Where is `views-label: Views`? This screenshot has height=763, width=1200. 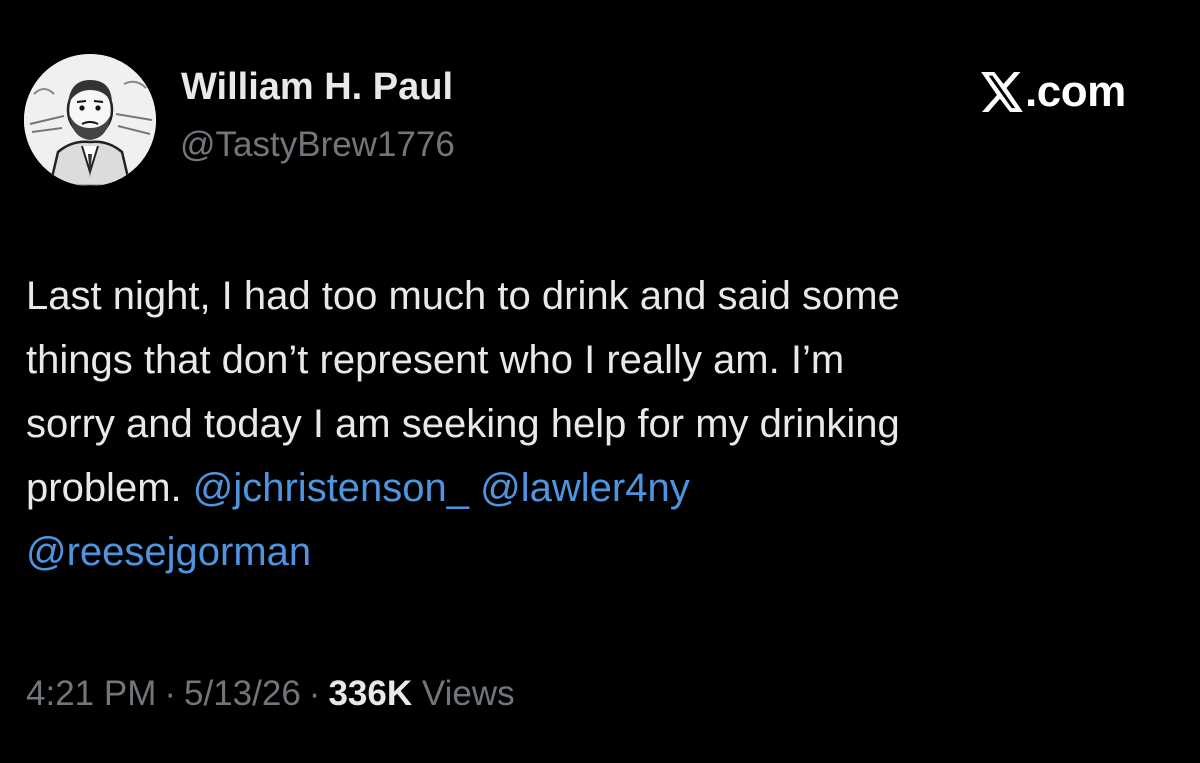
views-label: Views is located at coordinates (468, 693).